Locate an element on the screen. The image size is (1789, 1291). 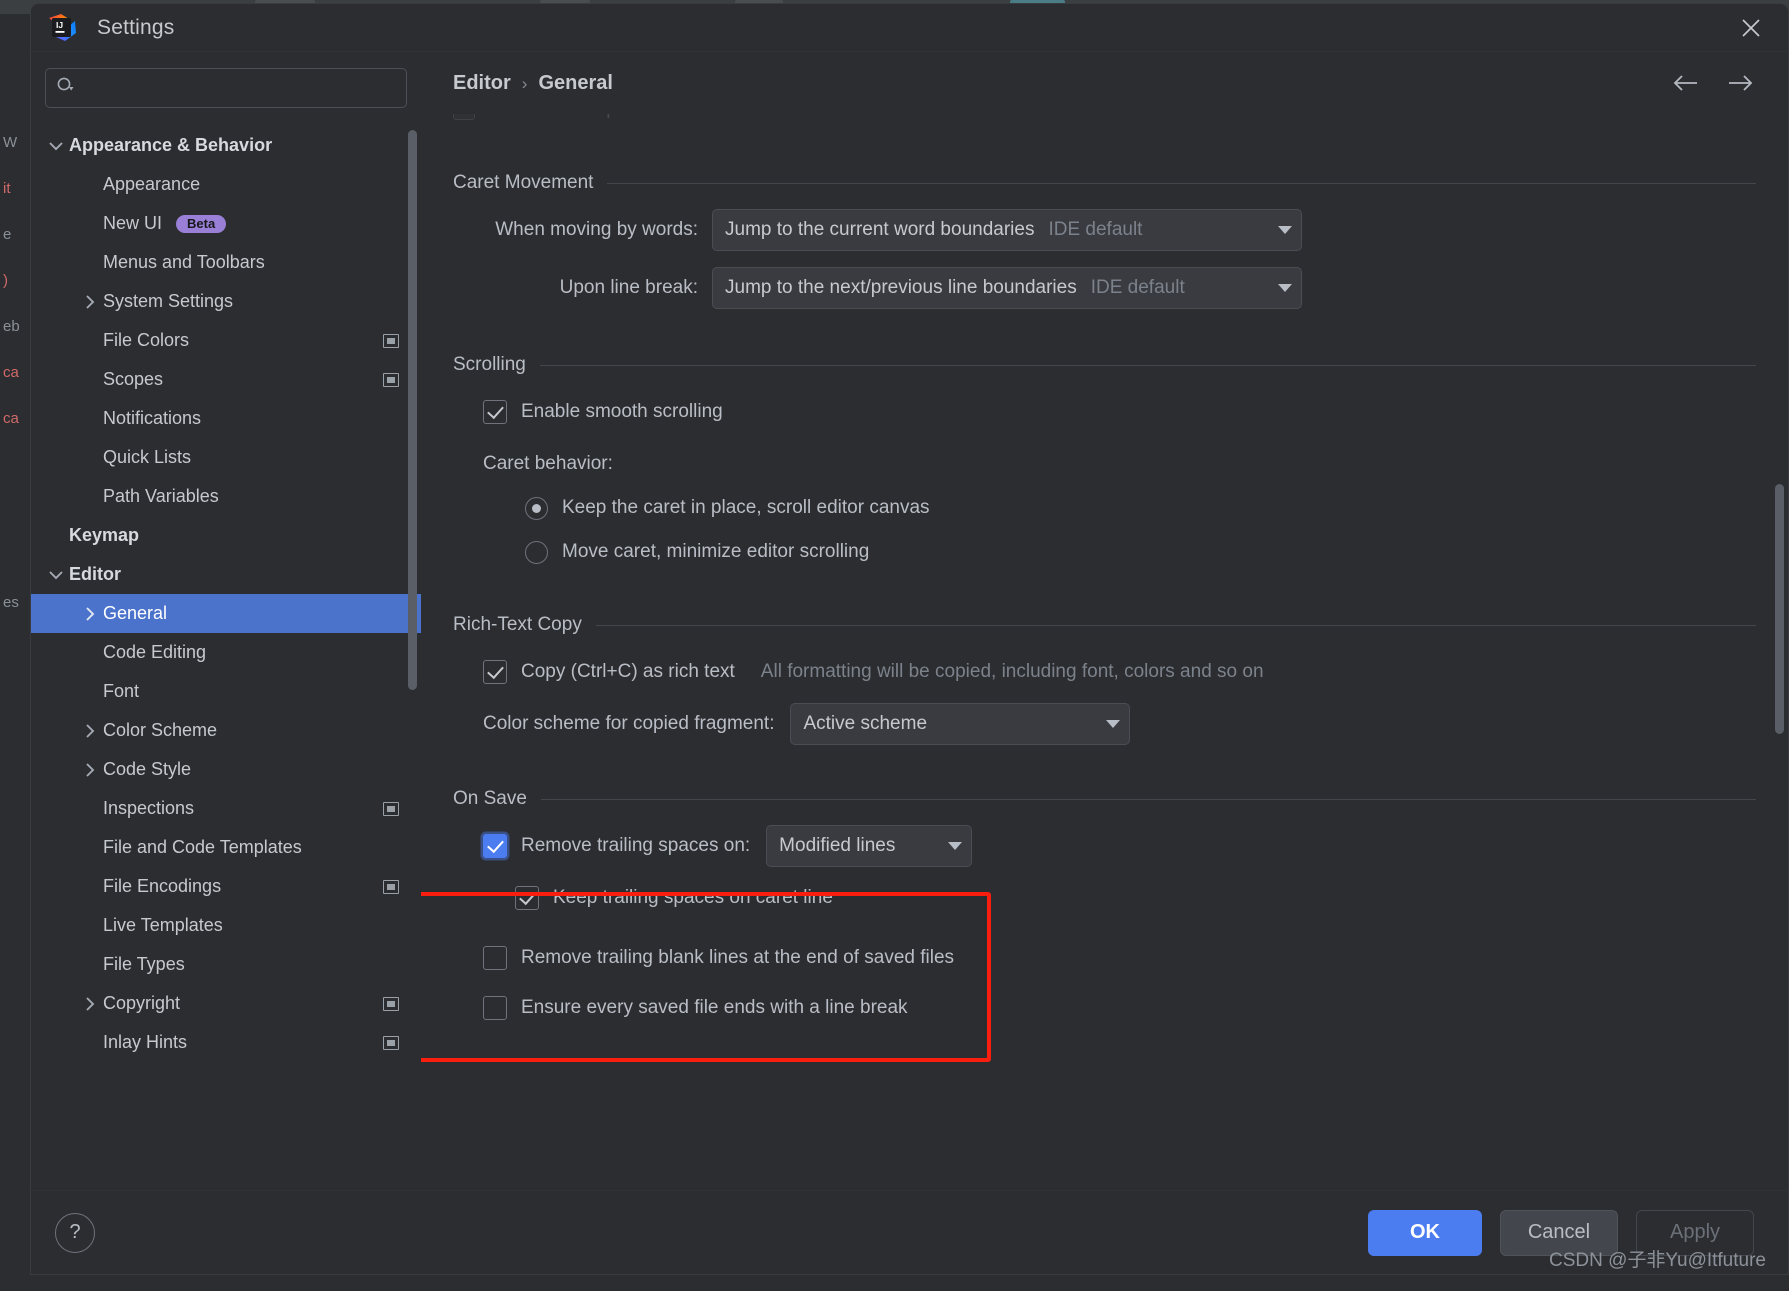
sidebar-item-color-scheme: Color Scheme is located at coordinates (226, 730).